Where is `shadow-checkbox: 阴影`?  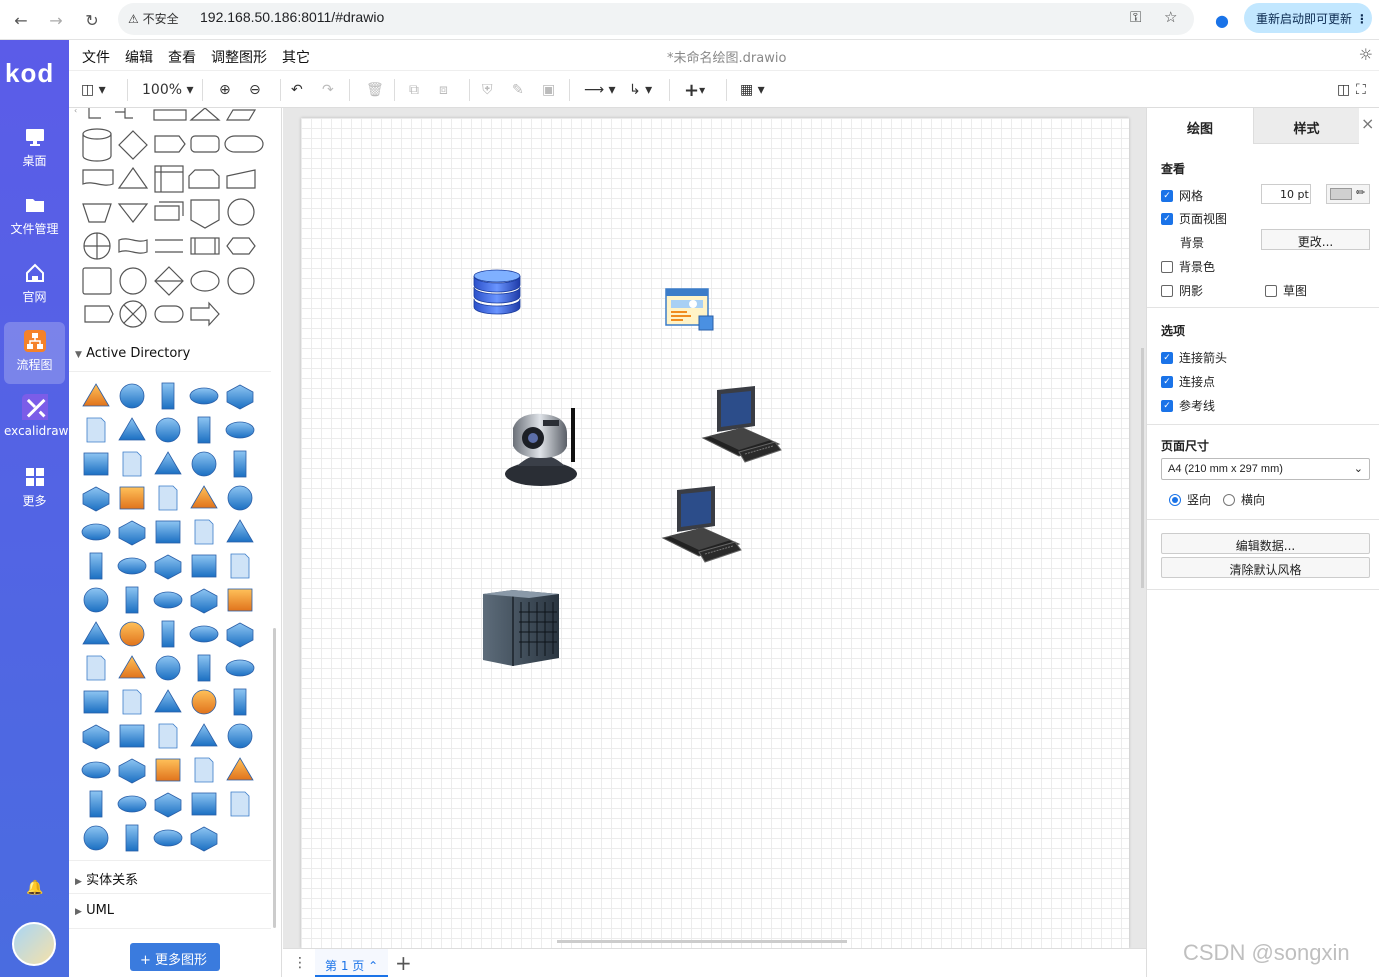 shadow-checkbox: 阴影 is located at coordinates (1182, 290).